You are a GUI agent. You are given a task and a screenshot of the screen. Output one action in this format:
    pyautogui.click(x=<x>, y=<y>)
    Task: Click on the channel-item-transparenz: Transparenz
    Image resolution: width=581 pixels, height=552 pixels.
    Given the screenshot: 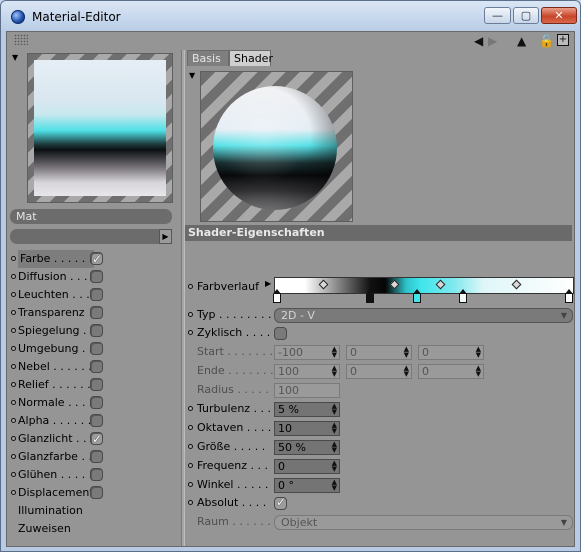 What is the action you would take?
    pyautogui.click(x=95, y=313)
    